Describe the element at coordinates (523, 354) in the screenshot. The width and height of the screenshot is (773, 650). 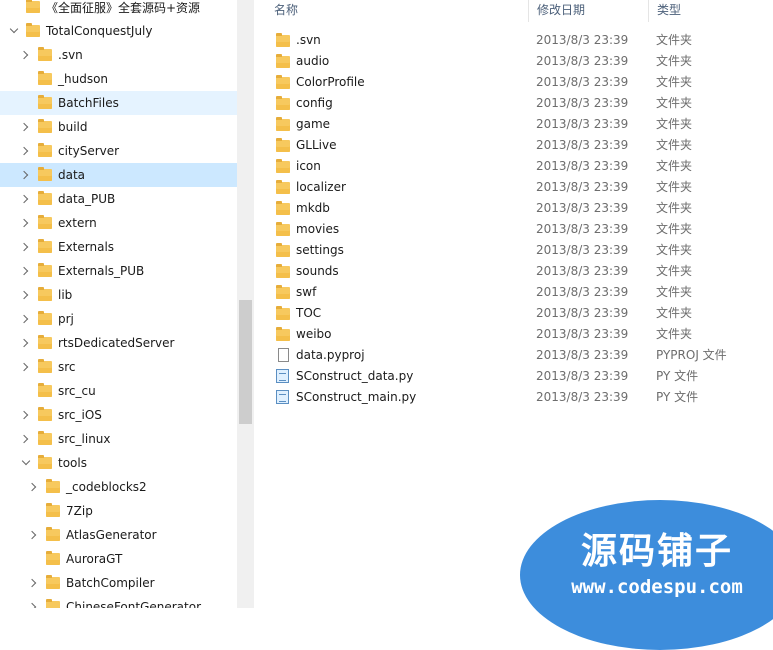
I see `file-row: data.pyproj 2013/8/3 23:39 PYPROJ 文件` at that location.